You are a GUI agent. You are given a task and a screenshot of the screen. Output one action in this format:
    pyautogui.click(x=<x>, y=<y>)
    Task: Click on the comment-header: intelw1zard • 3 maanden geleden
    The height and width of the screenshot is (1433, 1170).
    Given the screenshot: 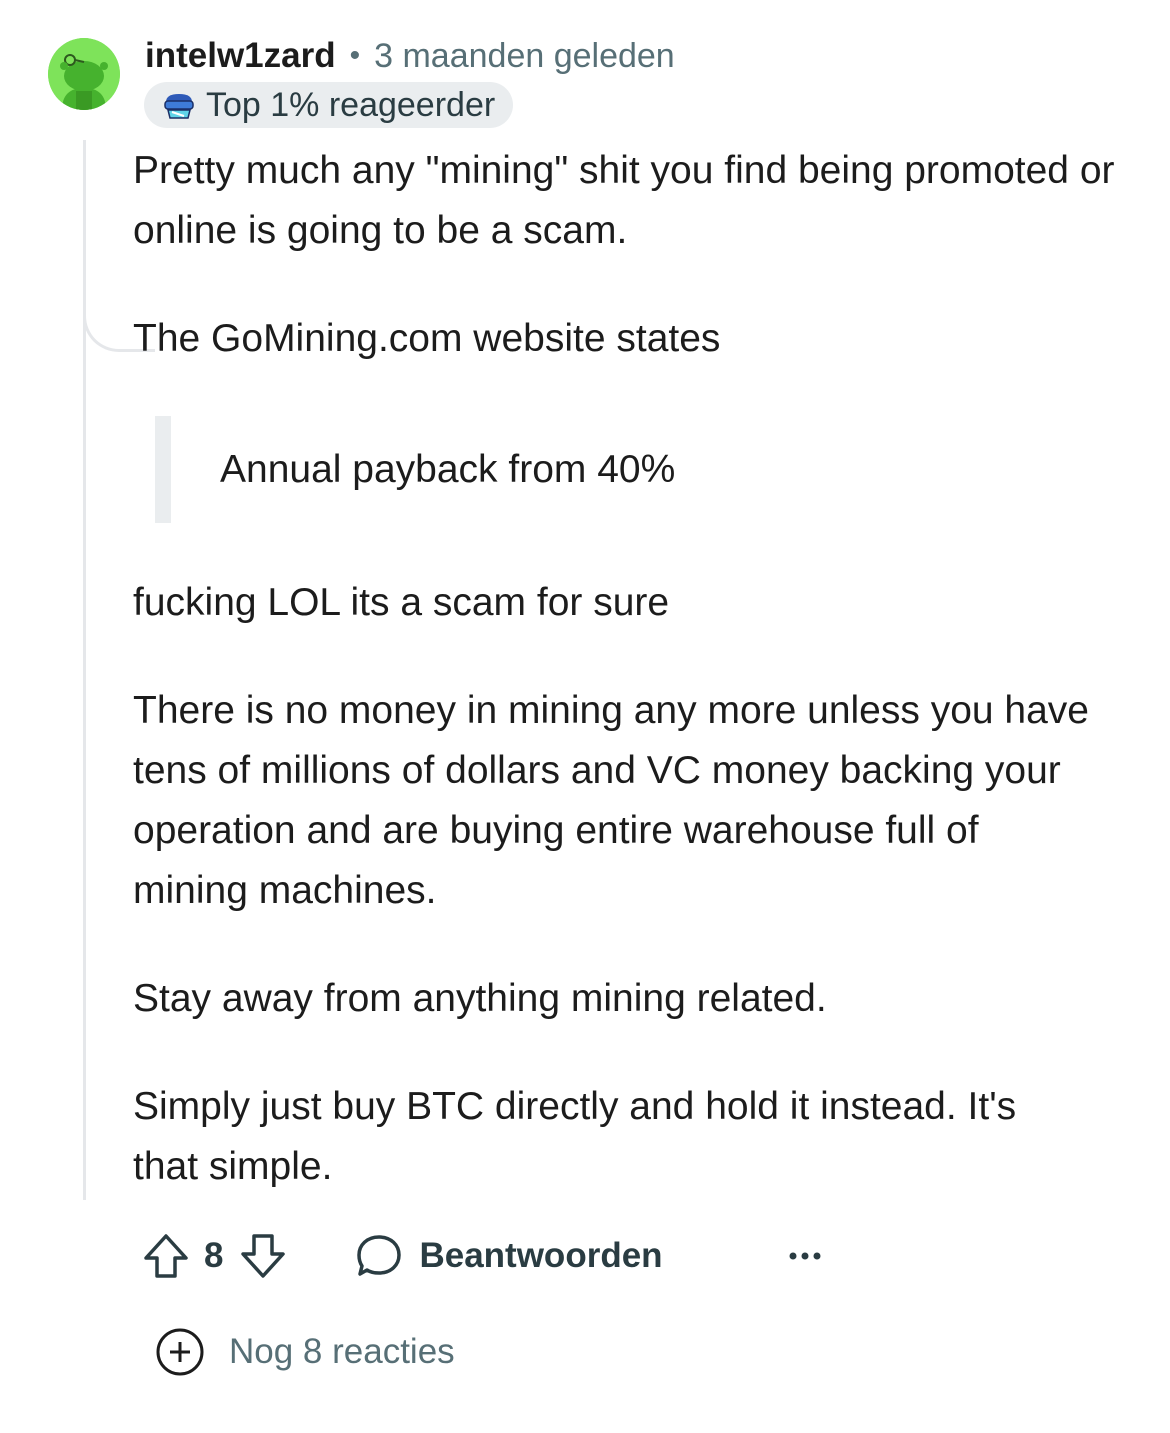 What is the action you would take?
    pyautogui.click(x=410, y=56)
    